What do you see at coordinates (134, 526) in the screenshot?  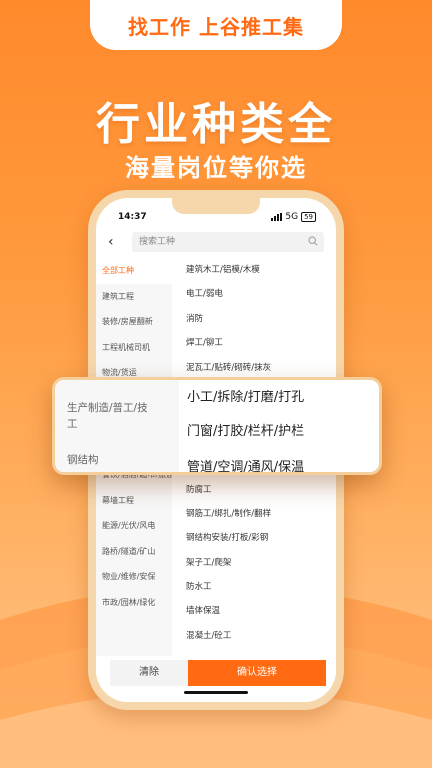 I see `category-item: 能源/光伏/风电` at bounding box center [134, 526].